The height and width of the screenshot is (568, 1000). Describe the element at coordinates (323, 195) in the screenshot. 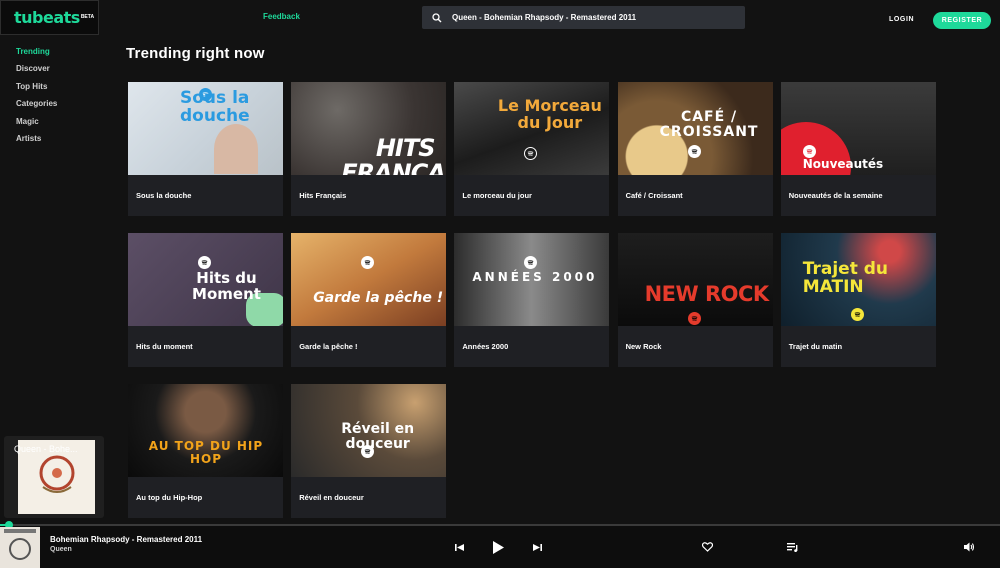

I see `card-label: Hits Français` at that location.